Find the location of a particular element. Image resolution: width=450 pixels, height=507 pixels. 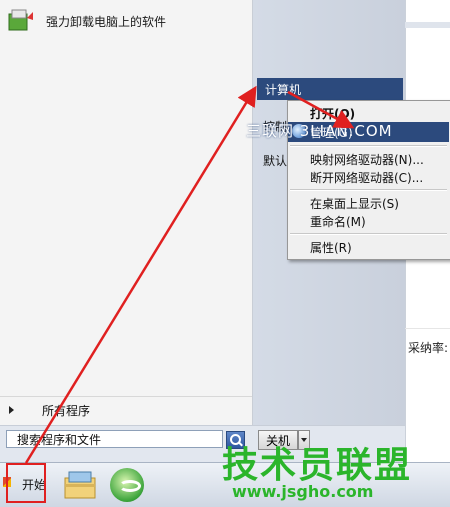

background-window-frame is located at coordinates (425, 25).